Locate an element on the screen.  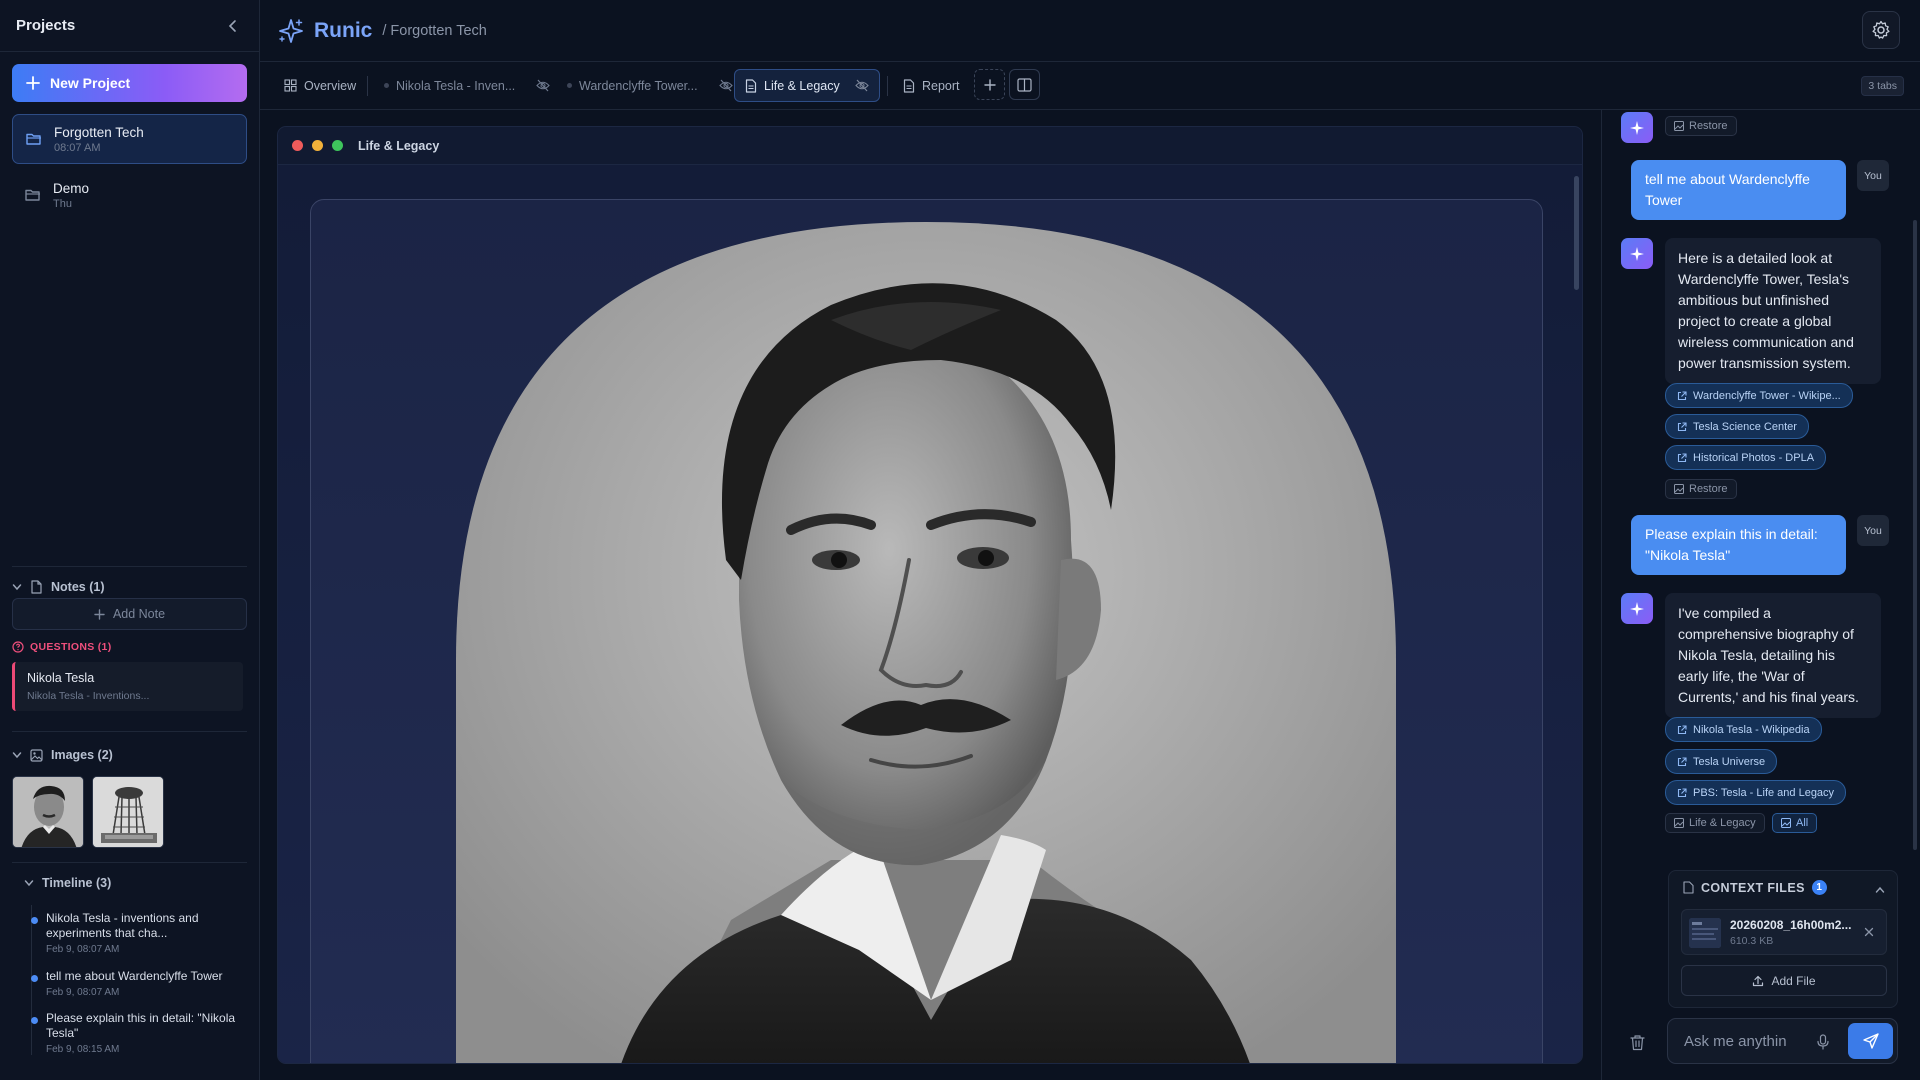
close-window-icon is located at coordinates (297, 145).